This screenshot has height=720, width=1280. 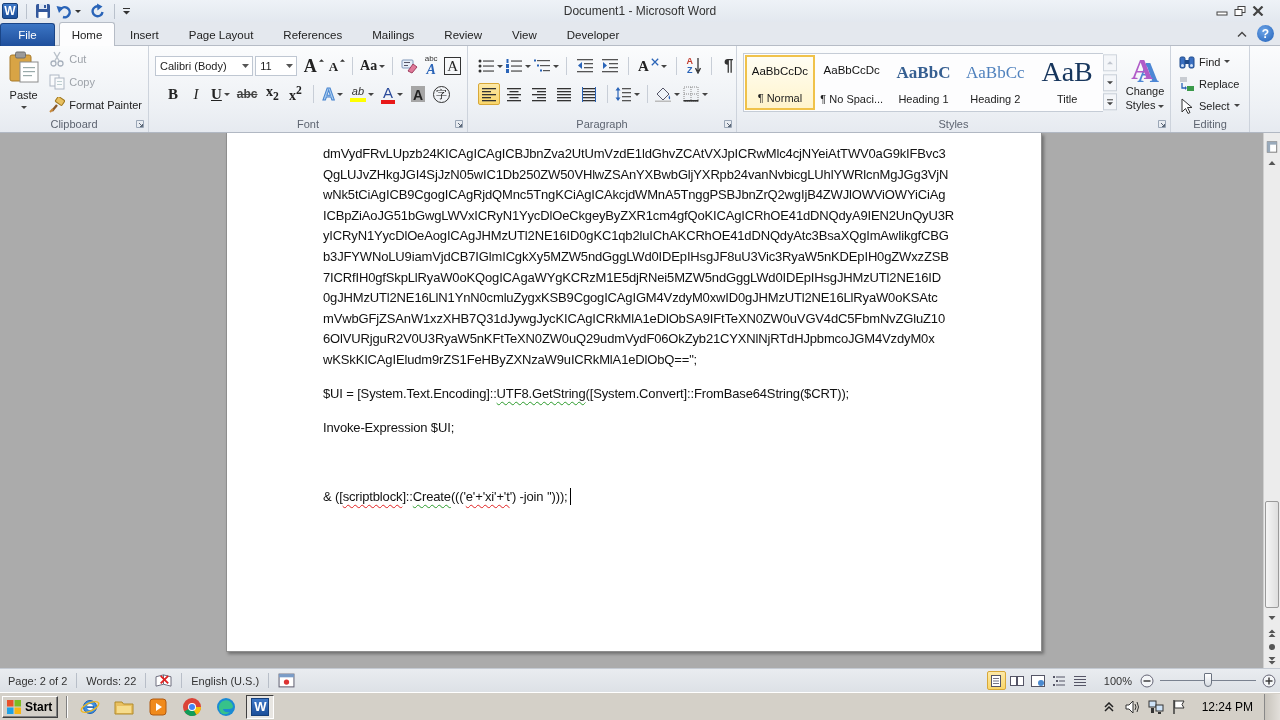 What do you see at coordinates (225, 680) in the screenshot?
I see `language: English (U.S.)` at bounding box center [225, 680].